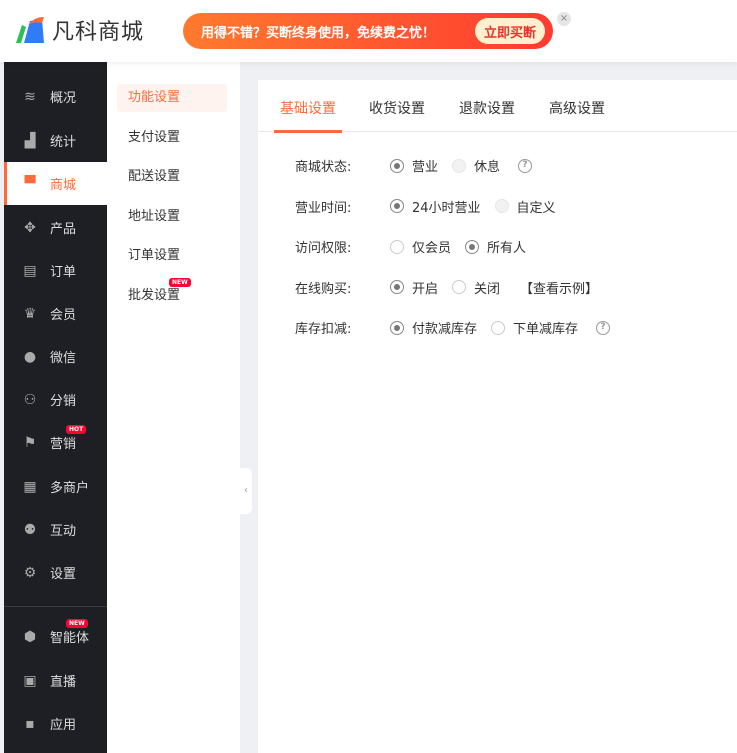 Image resolution: width=737 pixels, height=753 pixels. I want to click on sidebar-item-label: 营销, so click(63, 444).